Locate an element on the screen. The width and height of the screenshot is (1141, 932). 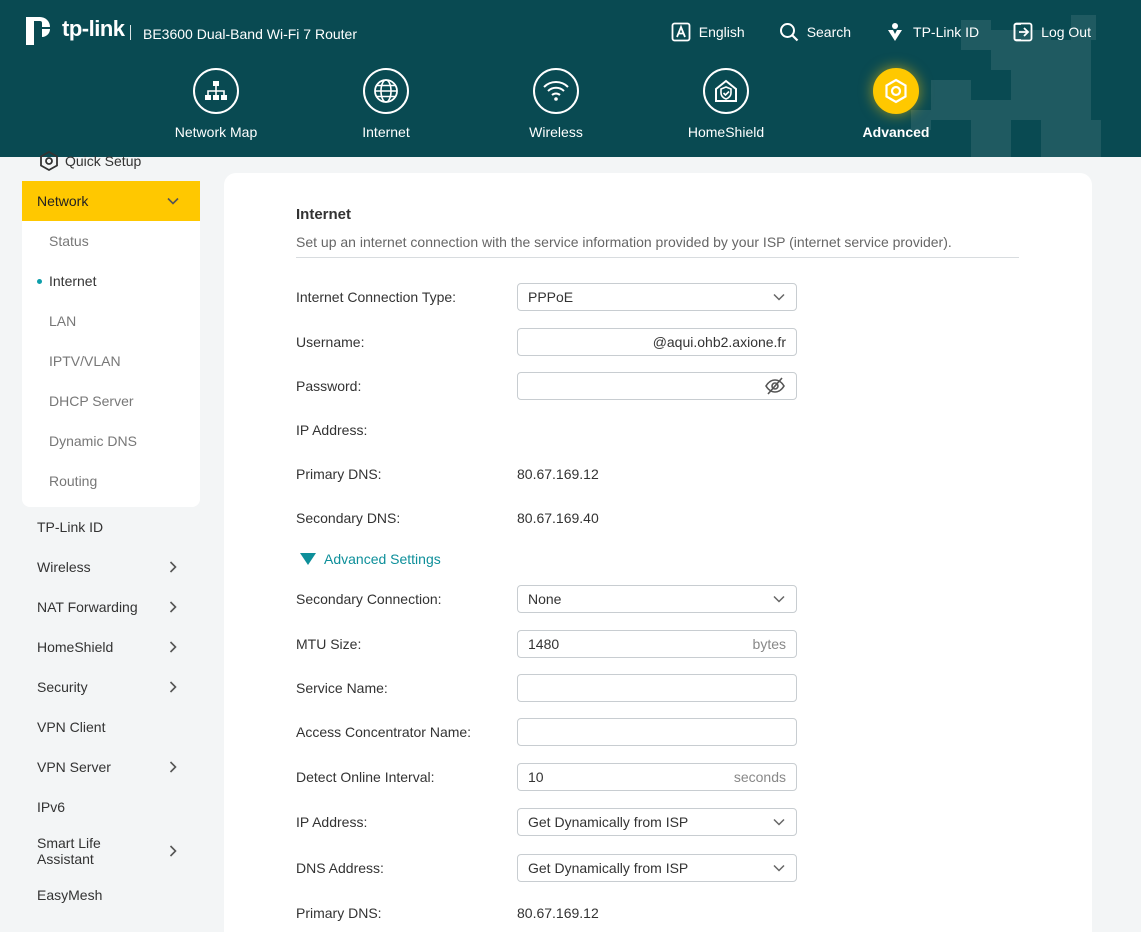
access-concentrator-input is located at coordinates (657, 732).